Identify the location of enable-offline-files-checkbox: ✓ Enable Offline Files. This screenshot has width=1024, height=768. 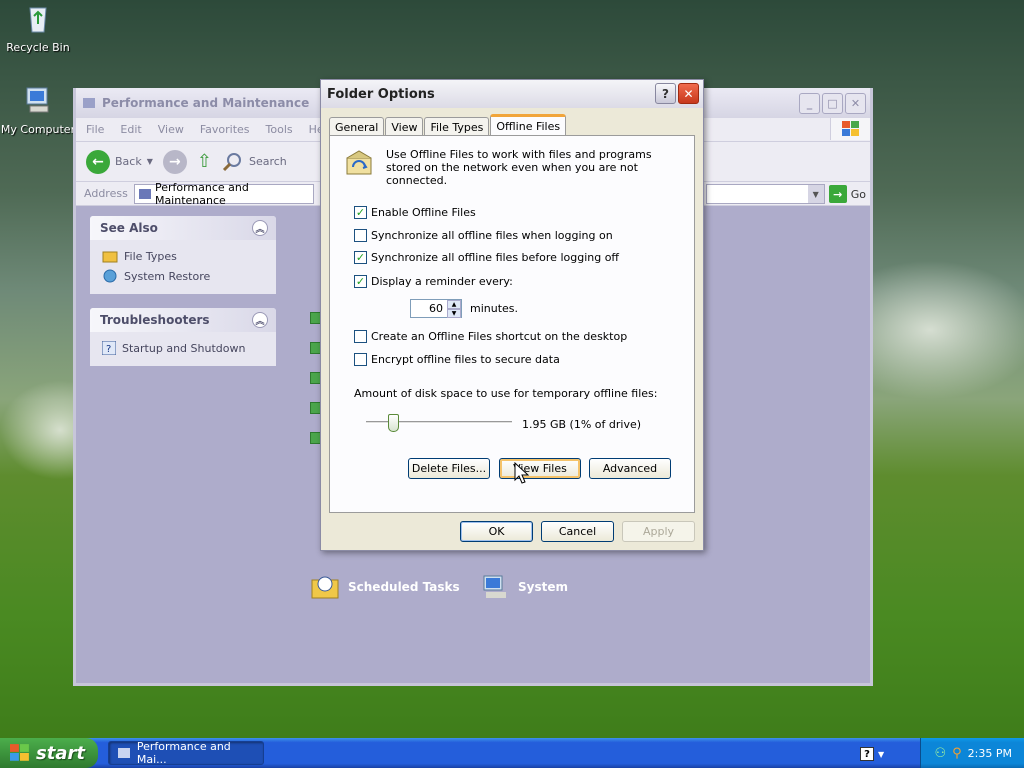
(415, 212).